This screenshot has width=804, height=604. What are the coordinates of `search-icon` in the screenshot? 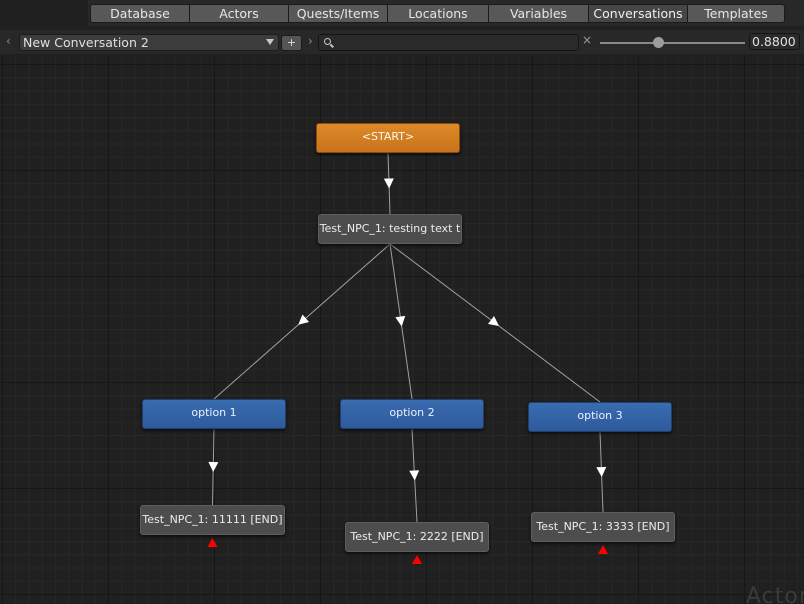 It's located at (327, 41).